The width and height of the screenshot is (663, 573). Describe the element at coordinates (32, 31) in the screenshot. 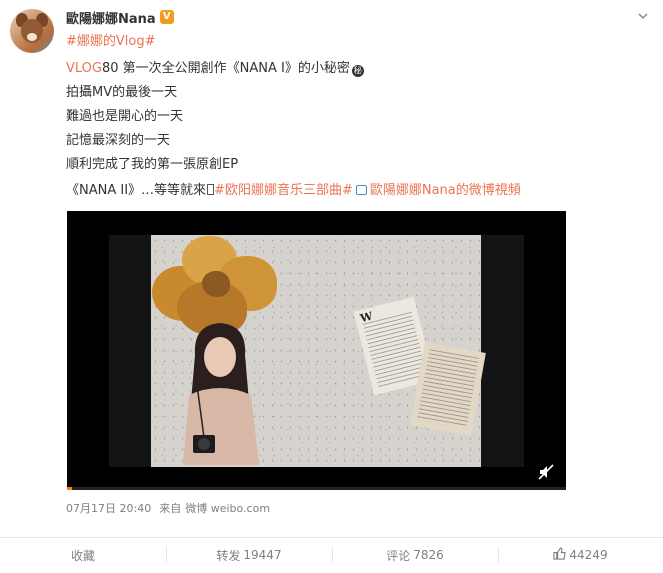

I see `avatar` at that location.